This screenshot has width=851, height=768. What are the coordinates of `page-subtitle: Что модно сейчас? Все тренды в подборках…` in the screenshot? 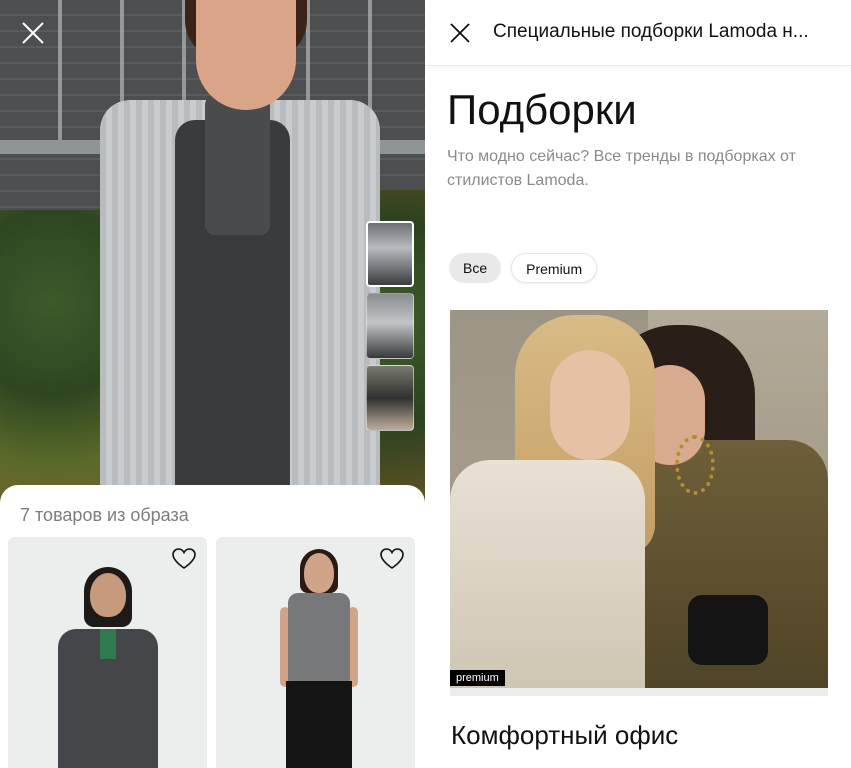 It's located at (621, 168).